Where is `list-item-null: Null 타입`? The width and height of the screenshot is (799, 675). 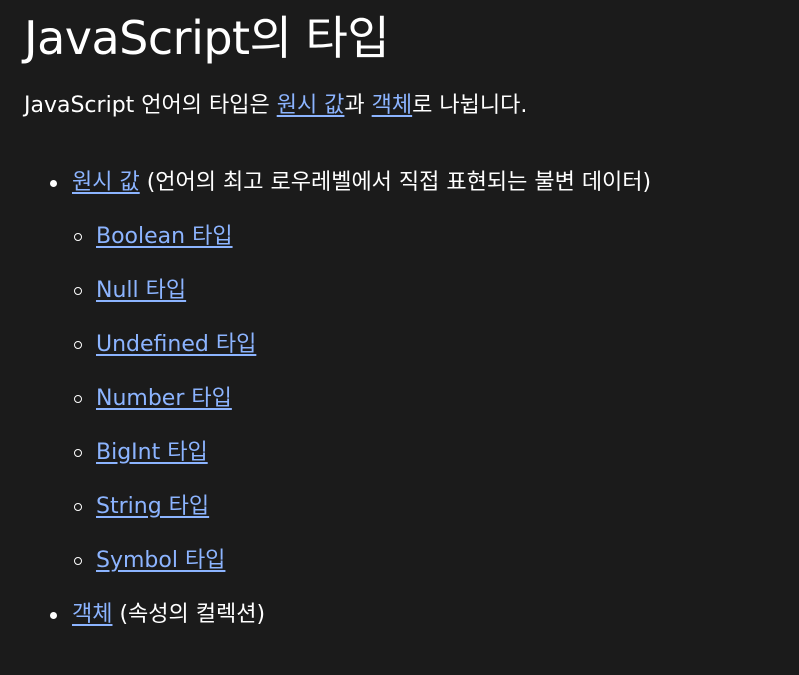 list-item-null: Null 타입 is located at coordinates (435, 291).